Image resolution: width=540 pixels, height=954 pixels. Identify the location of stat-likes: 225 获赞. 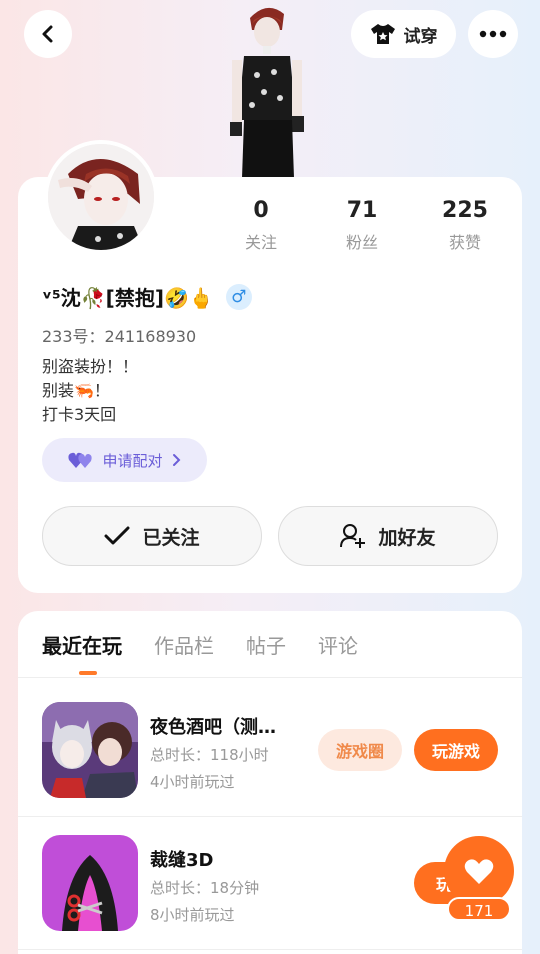
(465, 225).